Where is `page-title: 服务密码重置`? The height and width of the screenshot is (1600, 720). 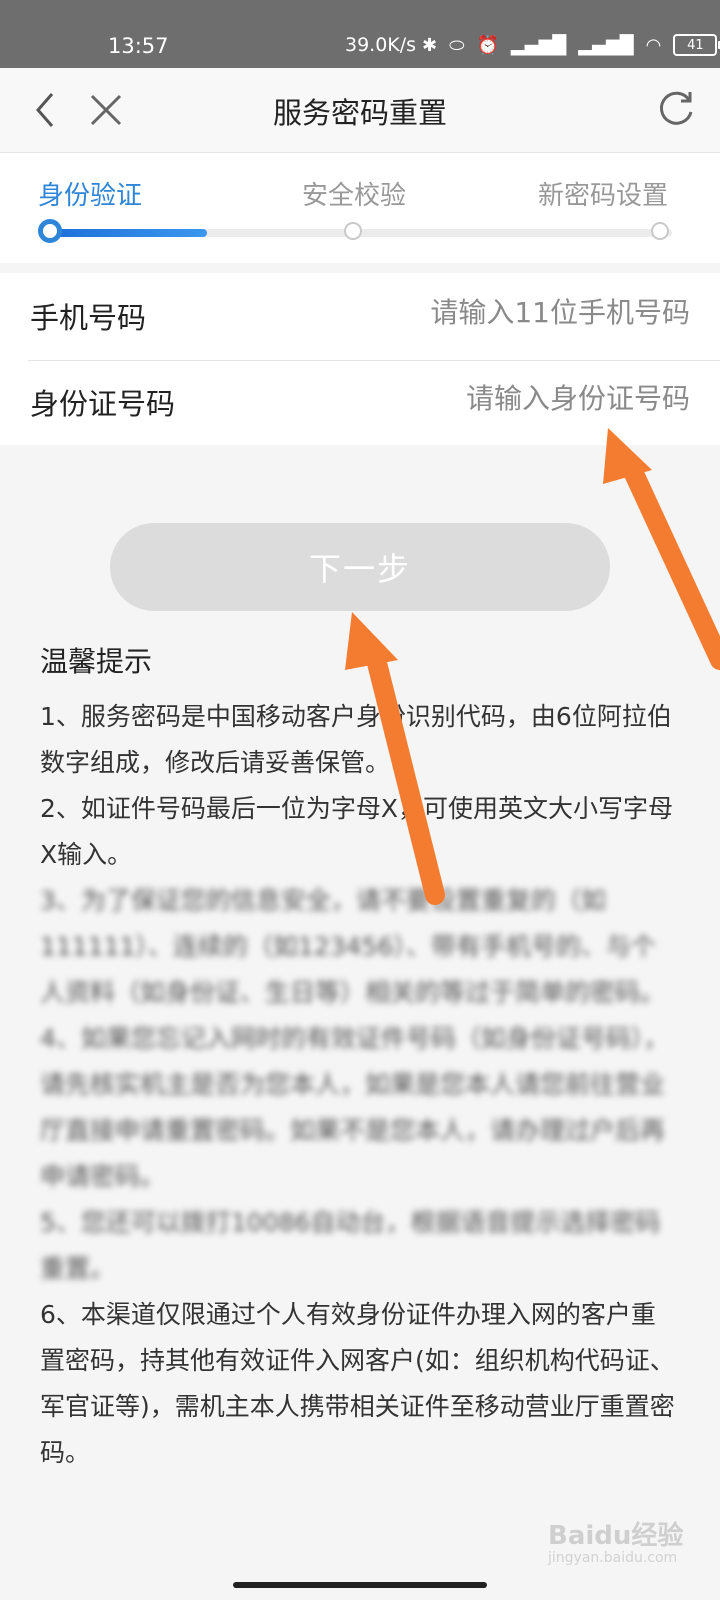 page-title: 服务密码重置 is located at coordinates (359, 113).